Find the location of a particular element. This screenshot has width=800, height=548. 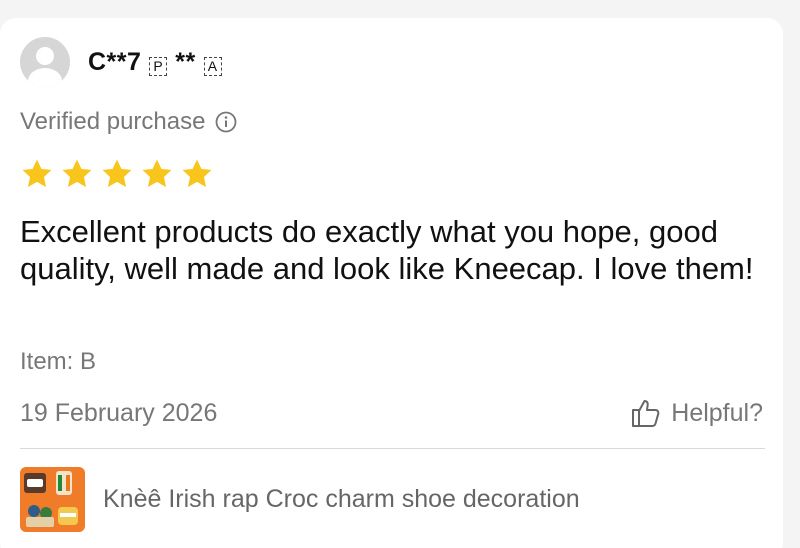

top-strip is located at coordinates (400, 4).